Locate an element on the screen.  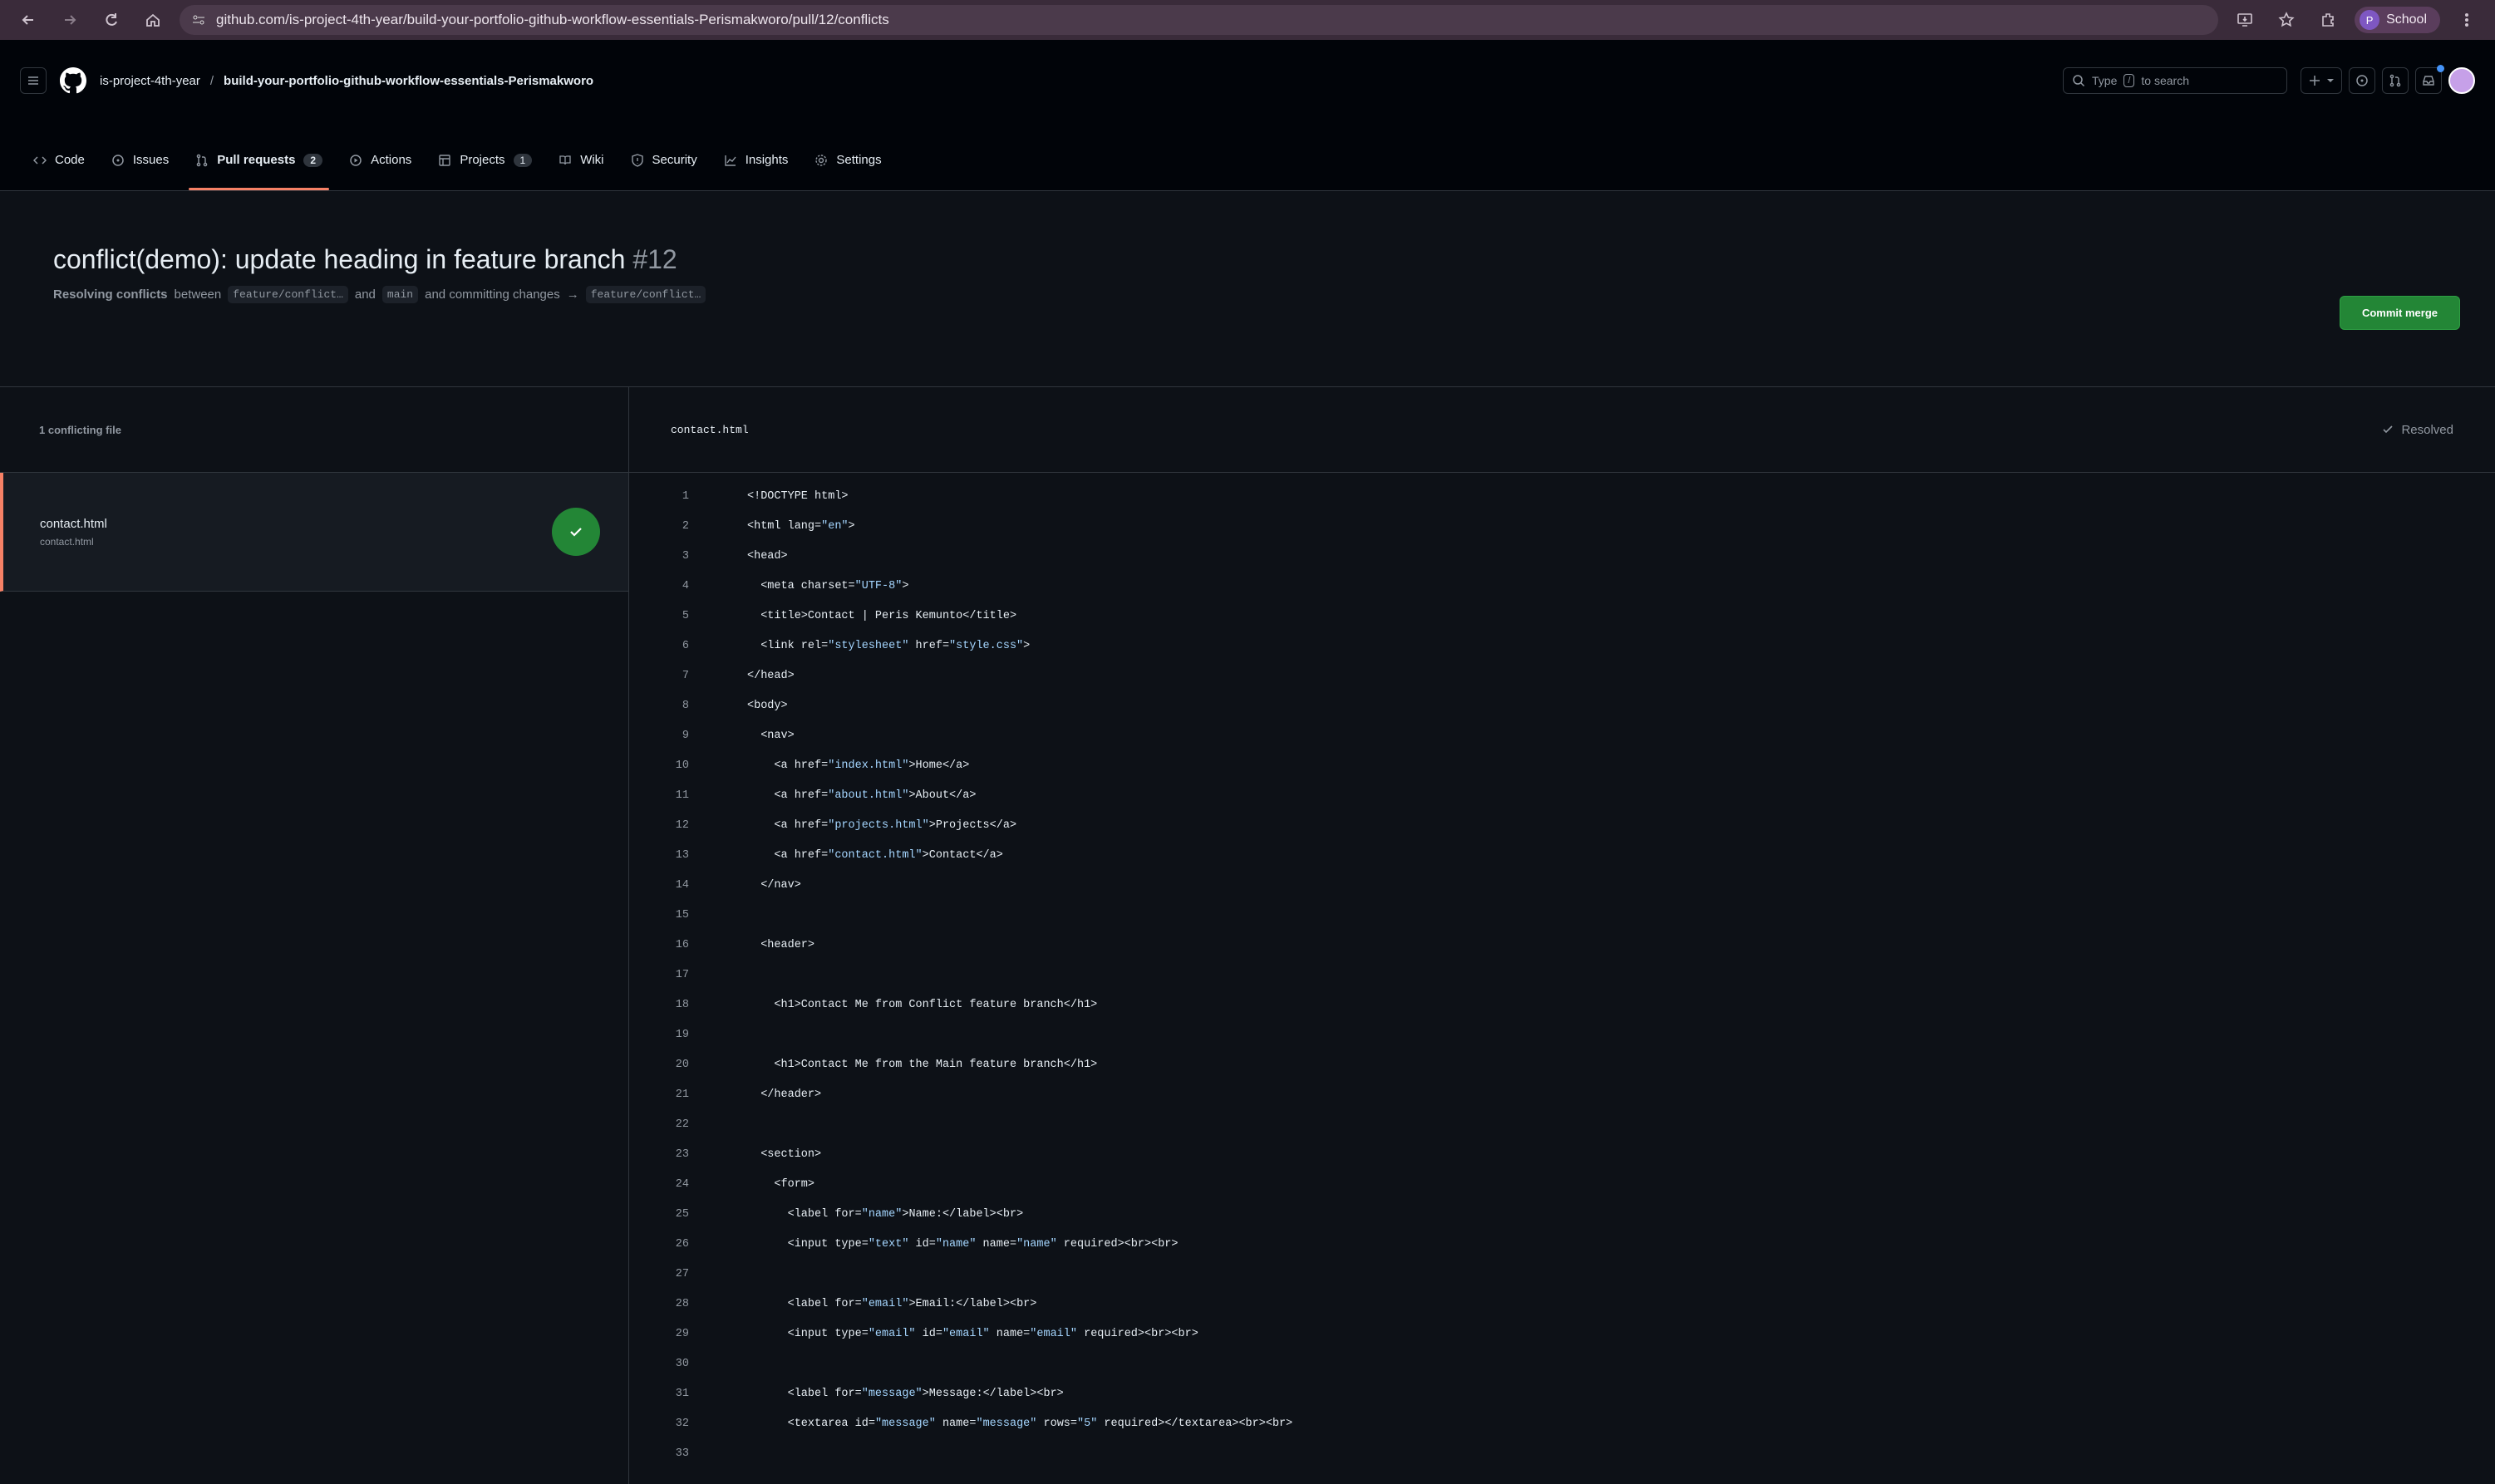
profile-button: P School is located at coordinates (2397, 20).